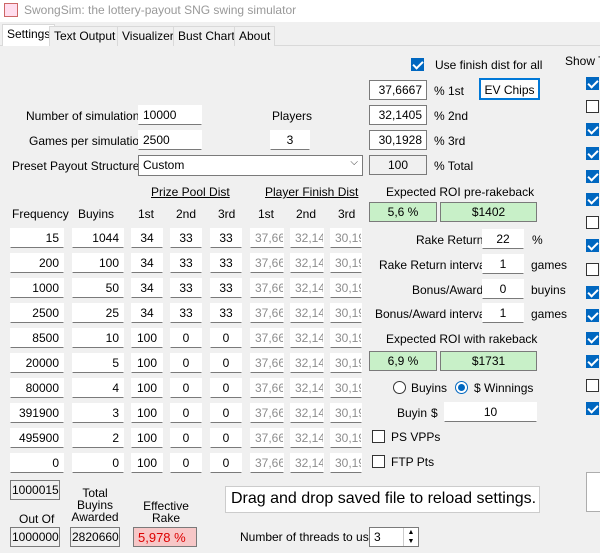 The height and width of the screenshot is (553, 600). Describe the element at coordinates (398, 140) in the screenshot. I see `finish-pct-3rd-input: 30,1928` at that location.